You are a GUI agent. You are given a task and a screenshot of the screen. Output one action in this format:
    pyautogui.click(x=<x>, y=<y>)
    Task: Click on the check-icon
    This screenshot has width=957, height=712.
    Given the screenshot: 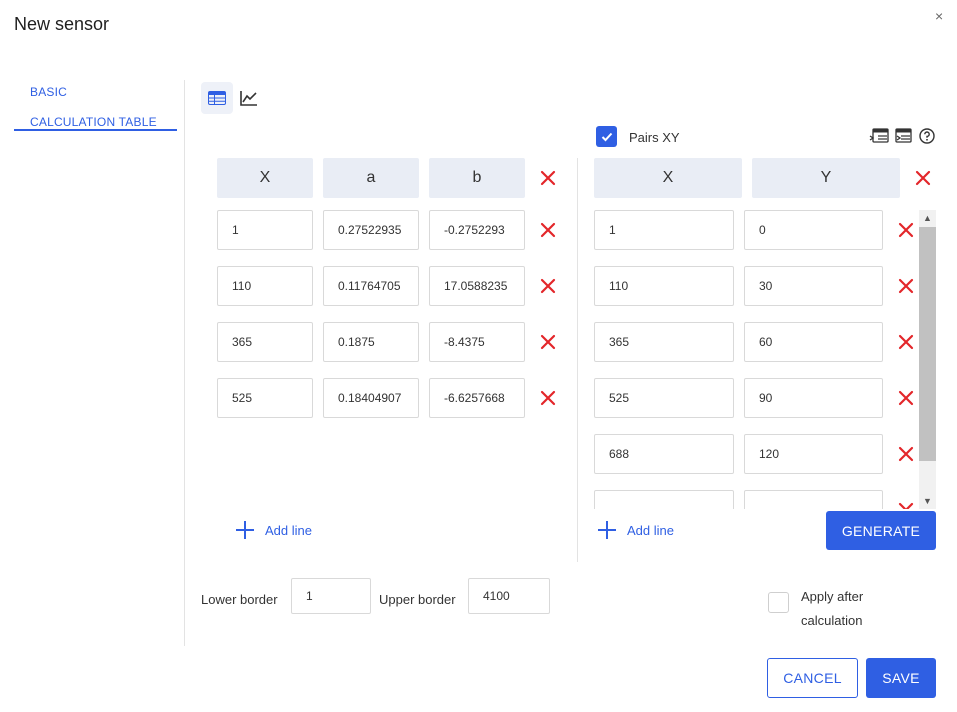 What is the action you would take?
    pyautogui.click(x=606, y=136)
    